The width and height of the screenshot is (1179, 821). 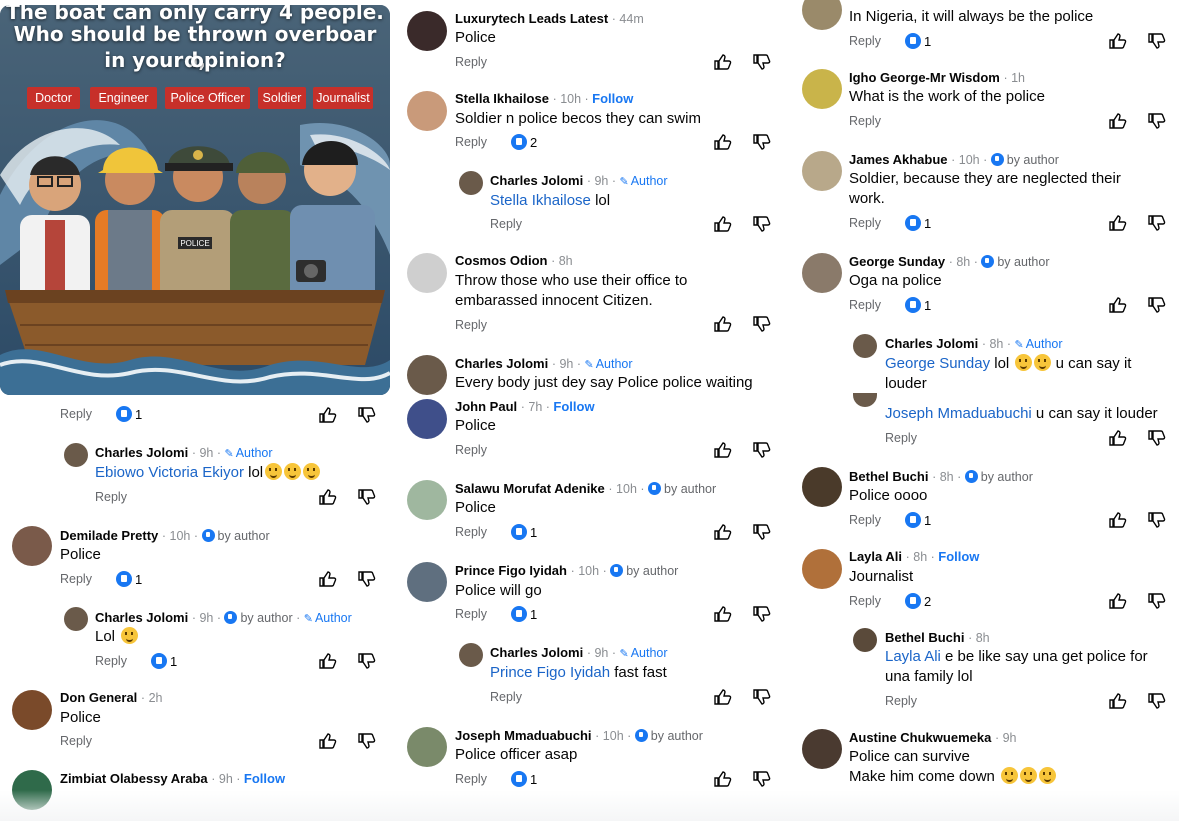 What do you see at coordinates (109, 535) in the screenshot?
I see `commenter-name: Demilade Pretty` at bounding box center [109, 535].